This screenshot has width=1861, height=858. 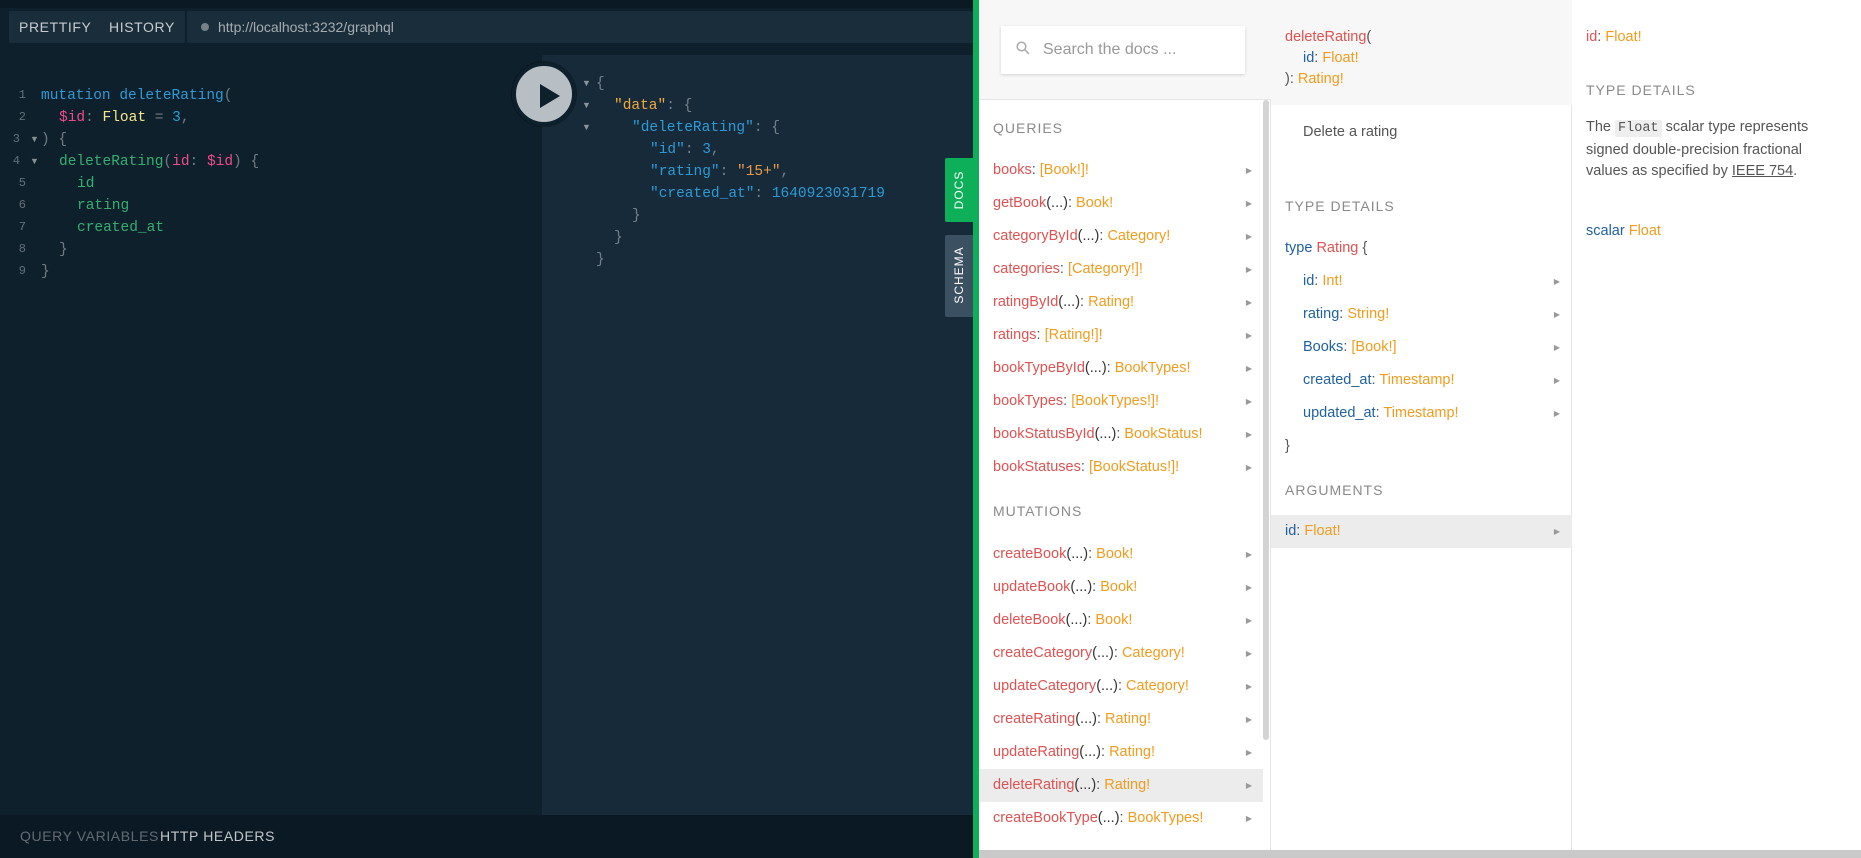 I want to click on docs-search-area, so click(x=1125, y=50).